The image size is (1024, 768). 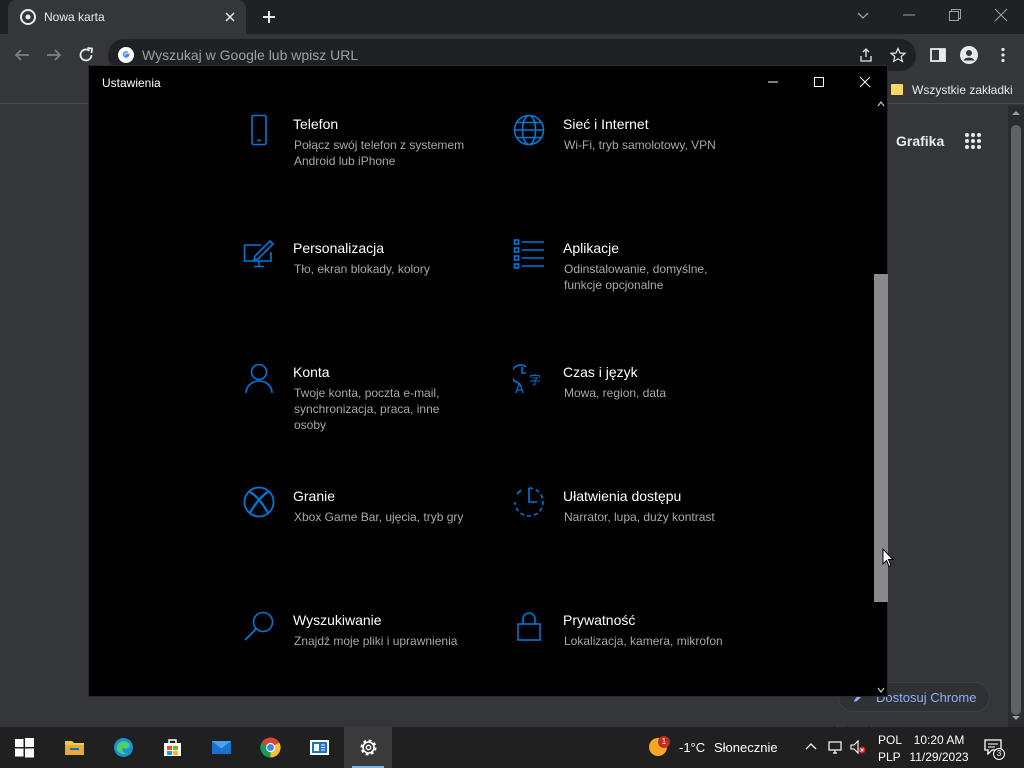 I want to click on bookmark-star-icon, so click(x=898, y=55).